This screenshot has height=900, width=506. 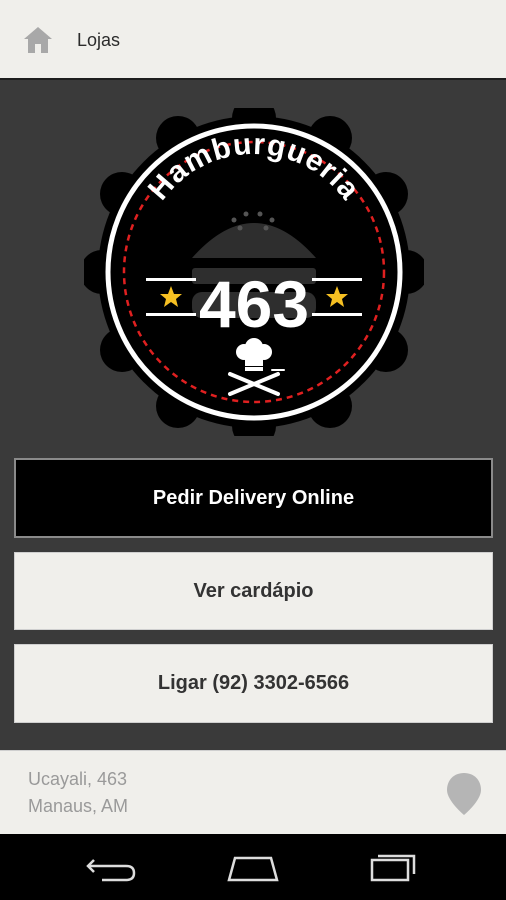 I want to click on order-delivery-button: Pedir Delivery Online, so click(x=253, y=498).